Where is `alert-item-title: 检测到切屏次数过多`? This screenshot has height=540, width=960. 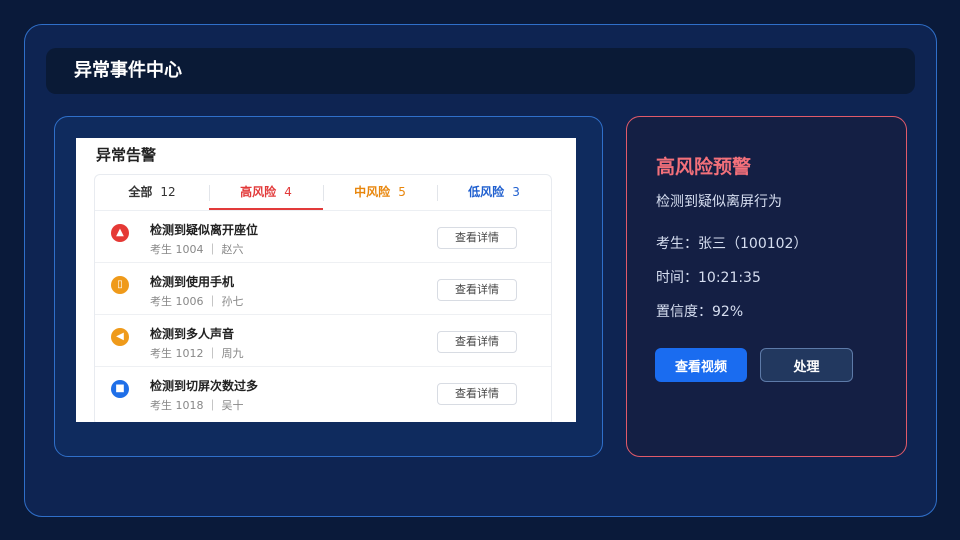
alert-item-title: 检测到切屏次数过多 is located at coordinates (204, 386).